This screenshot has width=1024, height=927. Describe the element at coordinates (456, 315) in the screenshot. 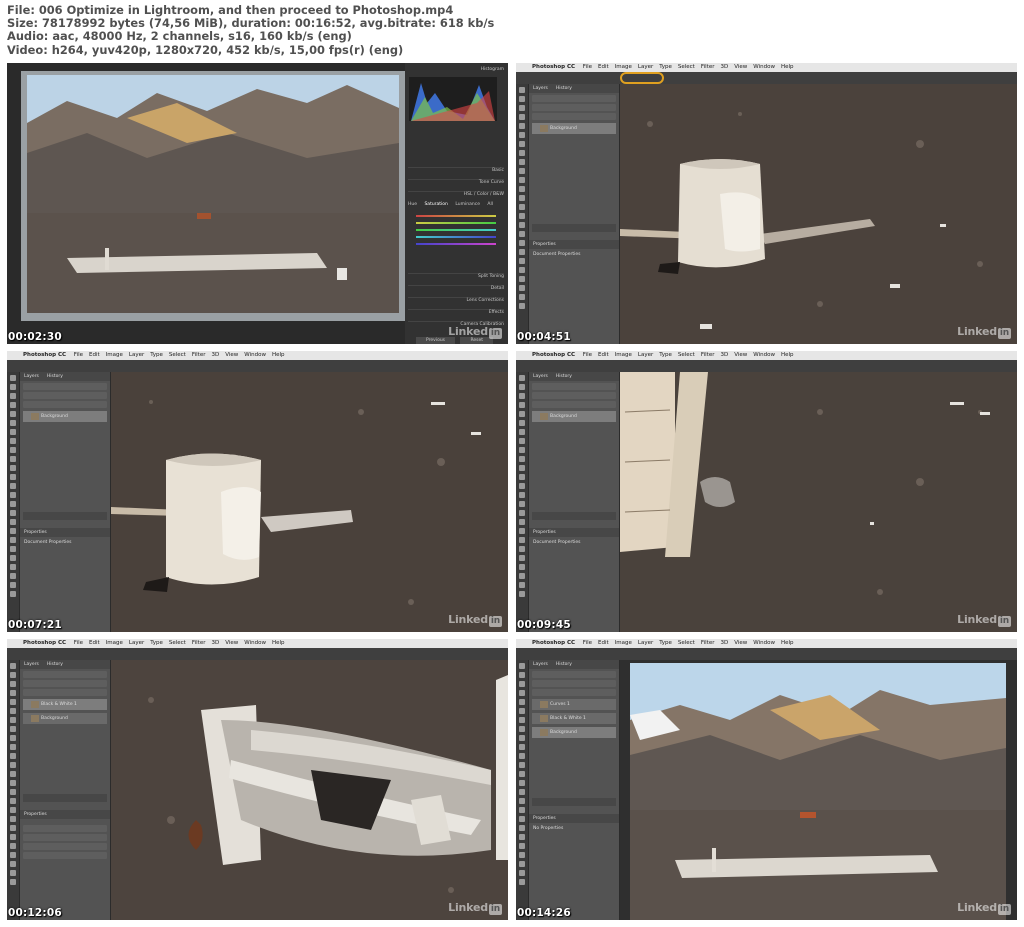

I see `panel-effects: Effects` at that location.